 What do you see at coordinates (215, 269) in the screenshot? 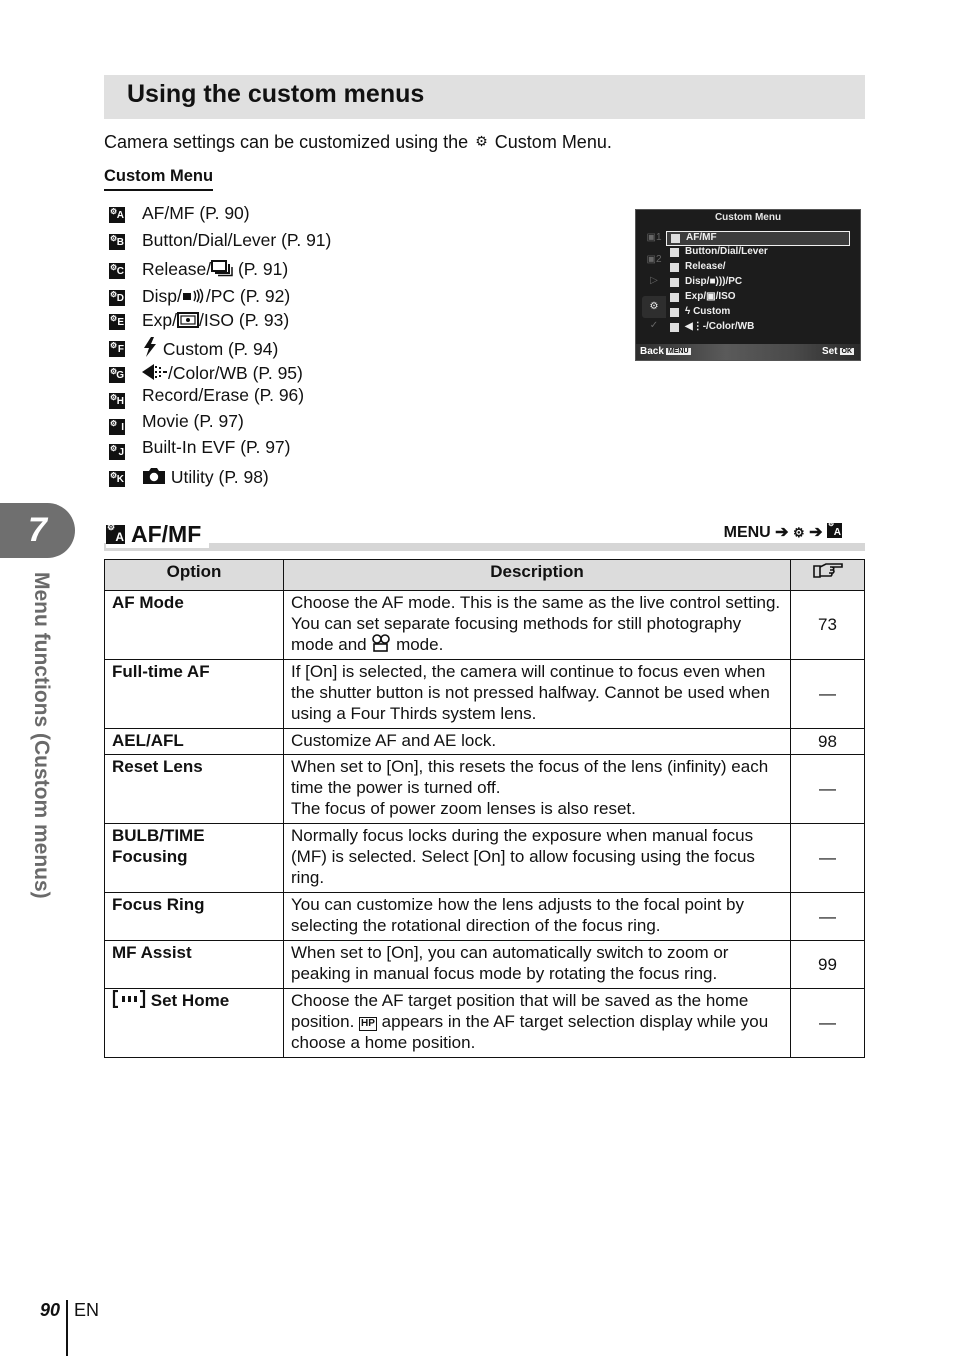
I see `list-item-label: Release/ (P. 91)` at bounding box center [215, 269].